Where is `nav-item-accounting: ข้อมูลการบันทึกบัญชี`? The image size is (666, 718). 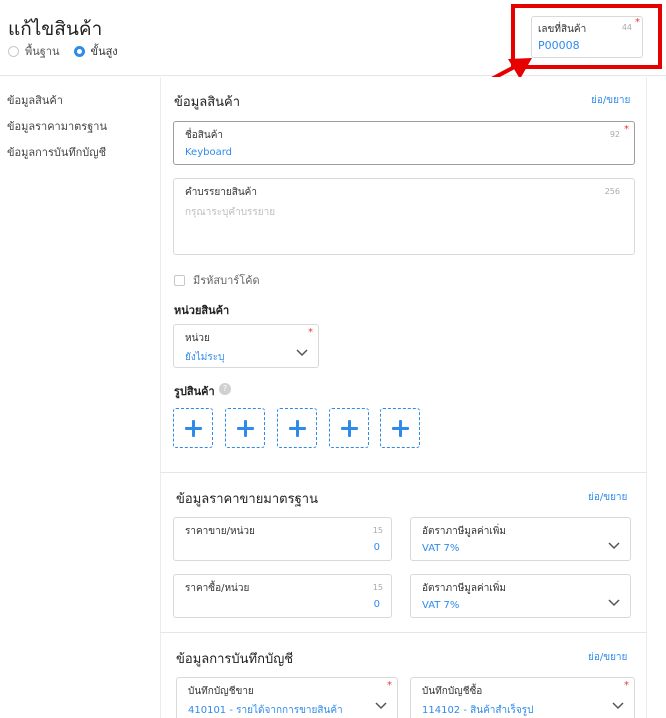 nav-item-accounting: ข้อมูลการบันทึกบัญชี is located at coordinates (75, 155).